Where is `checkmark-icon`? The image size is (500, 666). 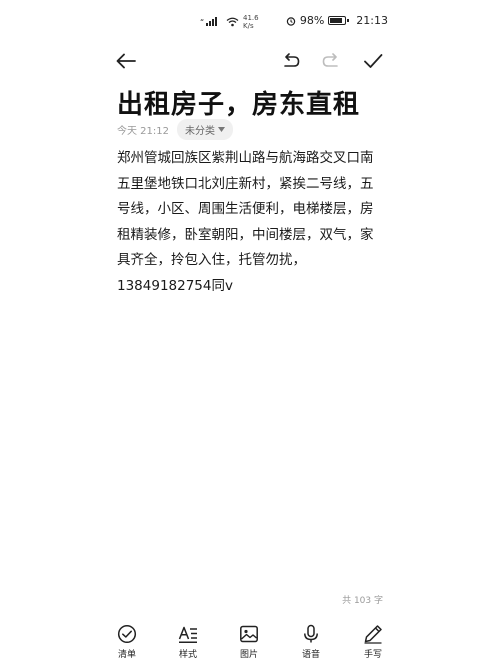 checkmark-icon is located at coordinates (373, 61).